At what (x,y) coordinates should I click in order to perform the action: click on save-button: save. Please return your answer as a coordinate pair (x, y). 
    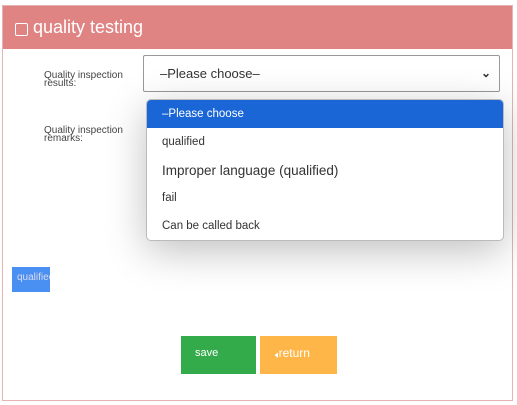
    Looking at the image, I should click on (218, 355).